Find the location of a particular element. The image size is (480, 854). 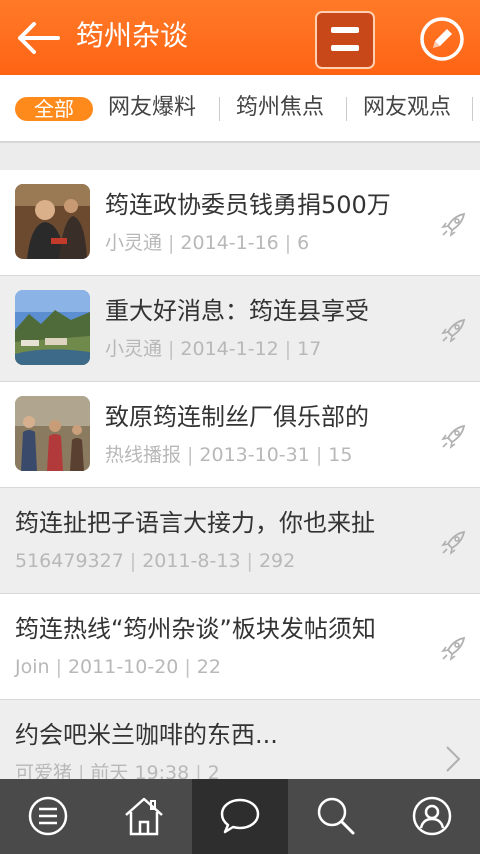

chat-bubble-icon is located at coordinates (240, 816).